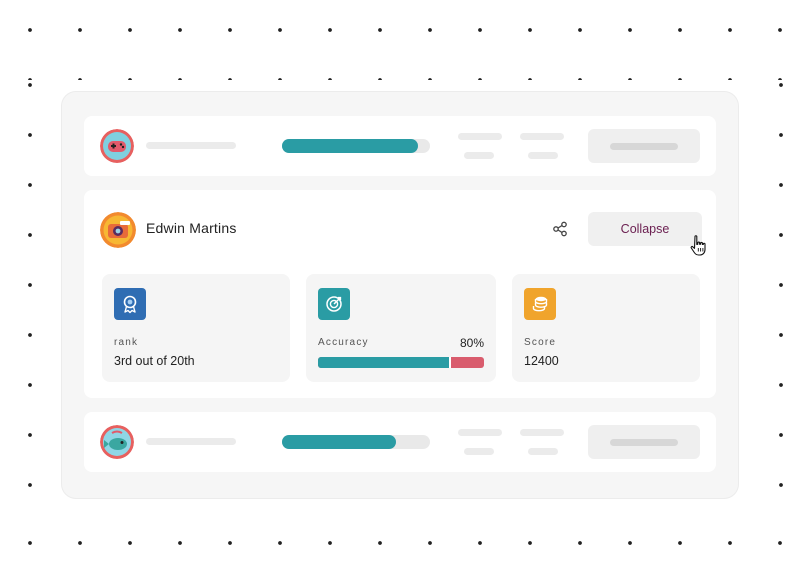 The width and height of the screenshot is (800, 588). I want to click on score-stat-card: Score 12400, so click(606, 328).